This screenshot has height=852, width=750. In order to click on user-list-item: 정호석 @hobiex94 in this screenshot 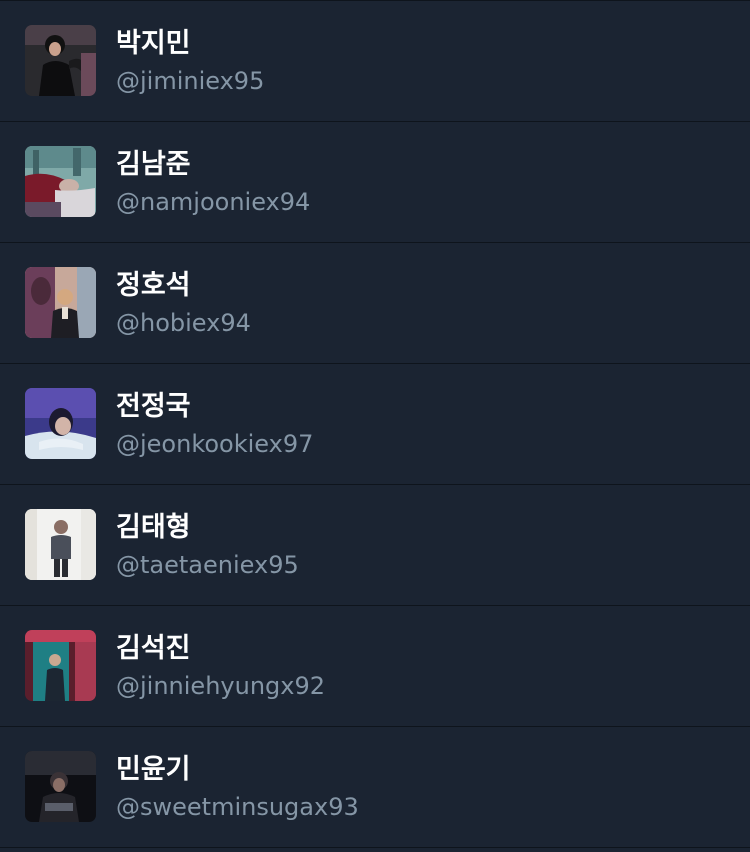, I will do `click(375, 303)`.